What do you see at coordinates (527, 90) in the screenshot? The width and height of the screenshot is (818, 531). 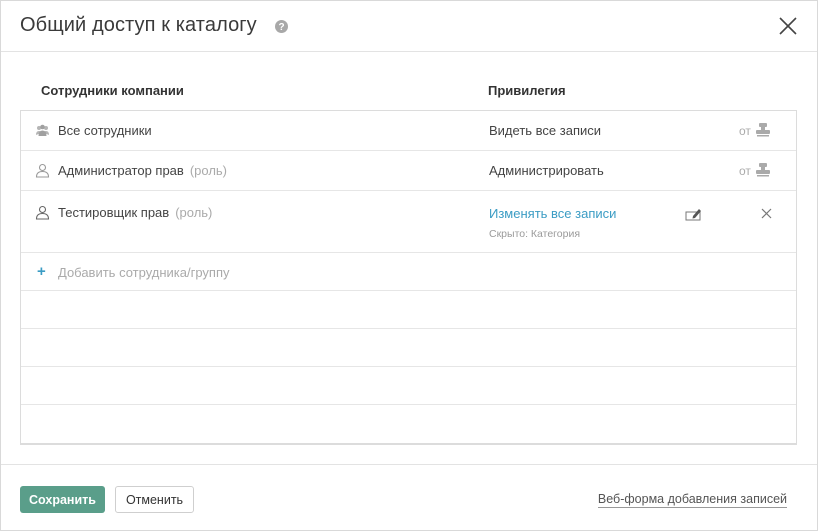 I see `column-header-privilege: Привилегия` at bounding box center [527, 90].